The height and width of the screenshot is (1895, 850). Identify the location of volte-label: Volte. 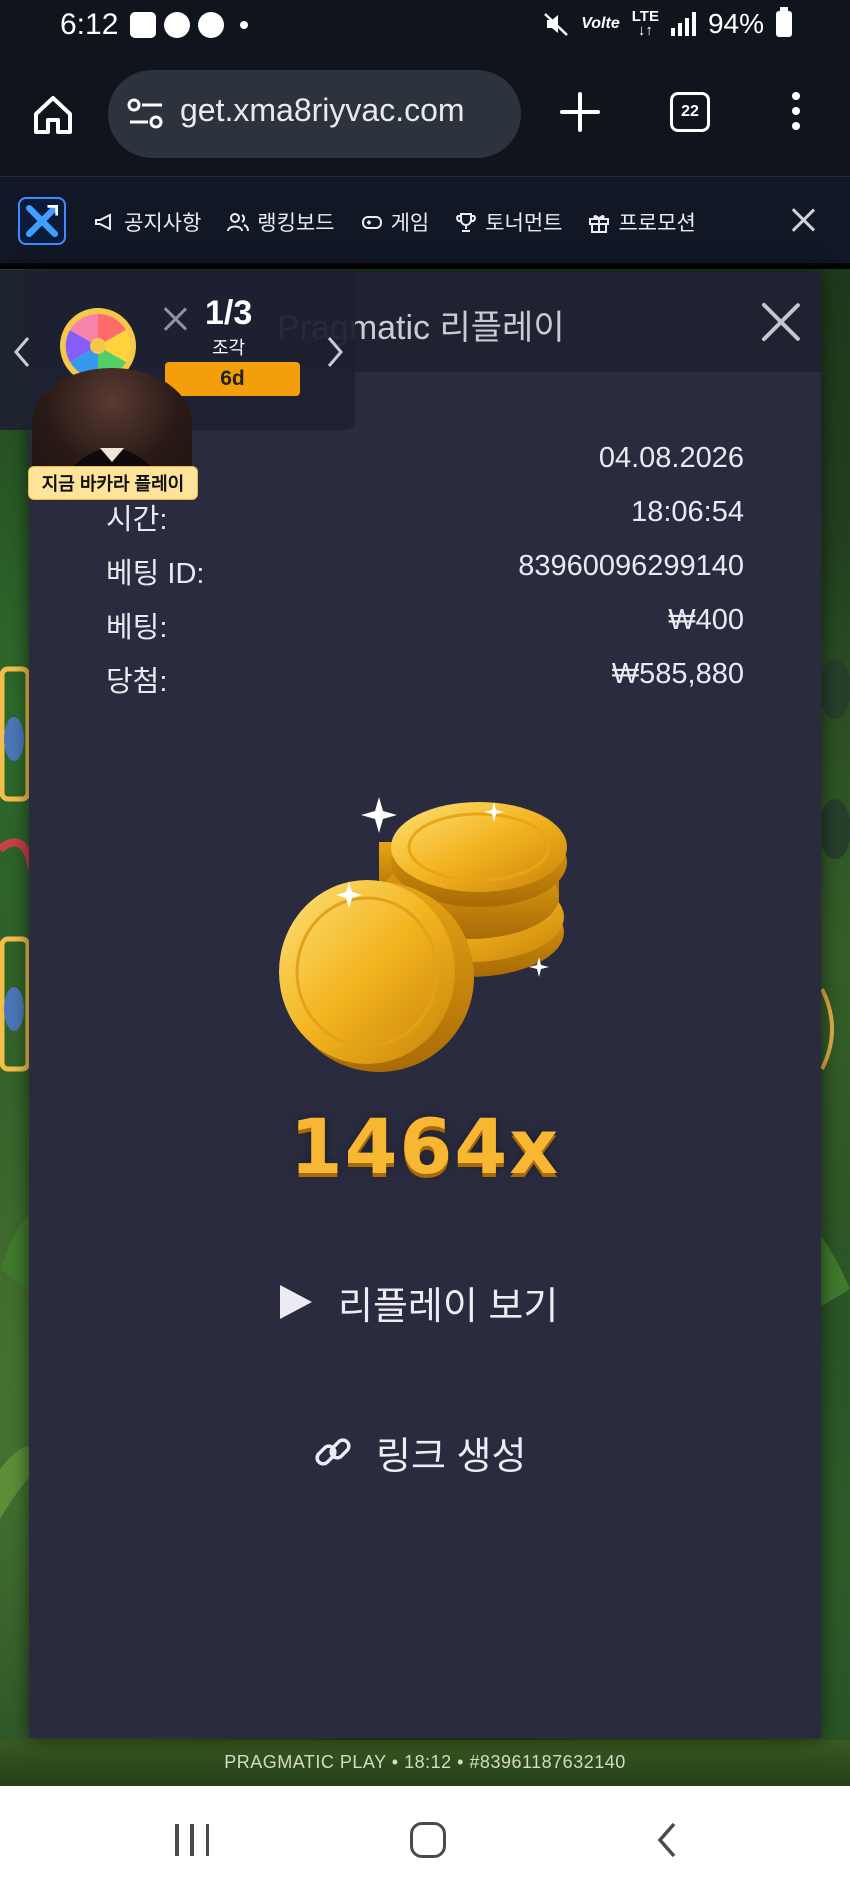
(600, 23).